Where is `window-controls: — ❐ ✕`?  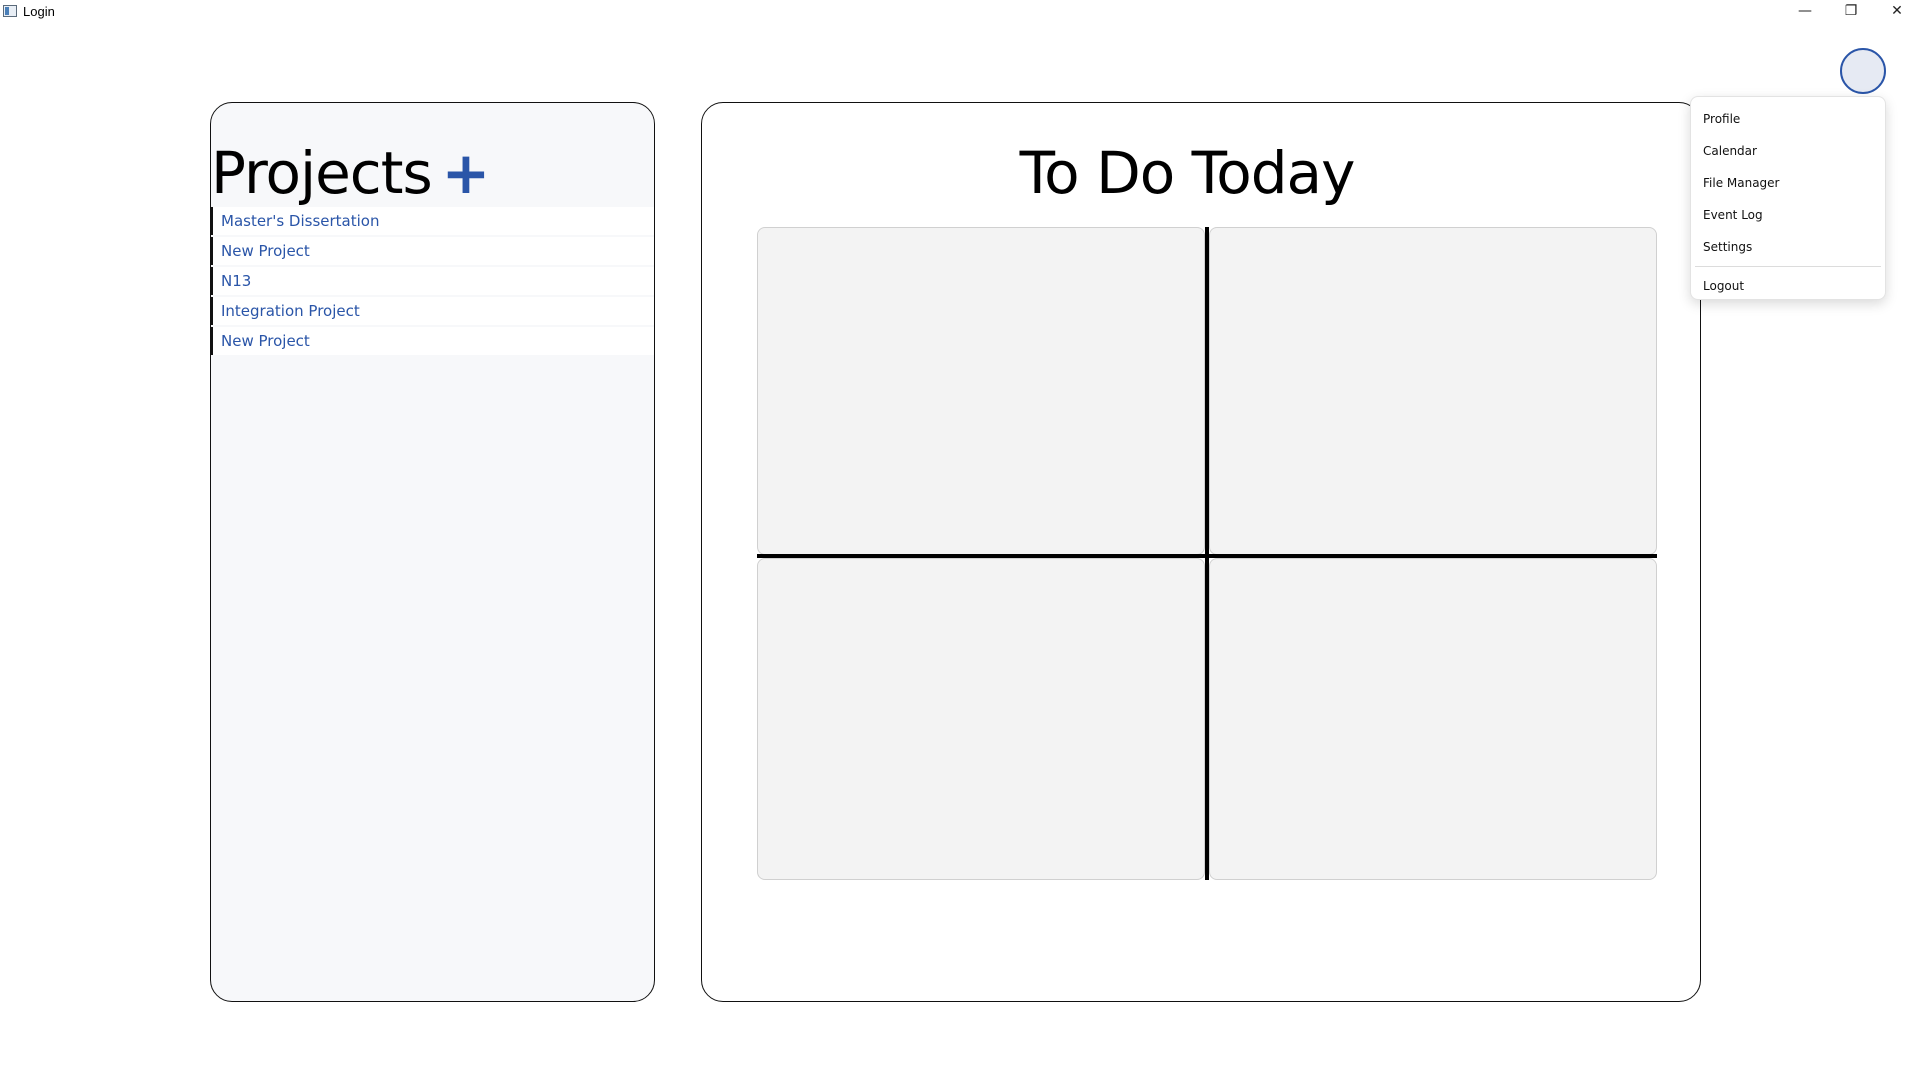 window-controls: — ❐ ✕ is located at coordinates (1851, 11).